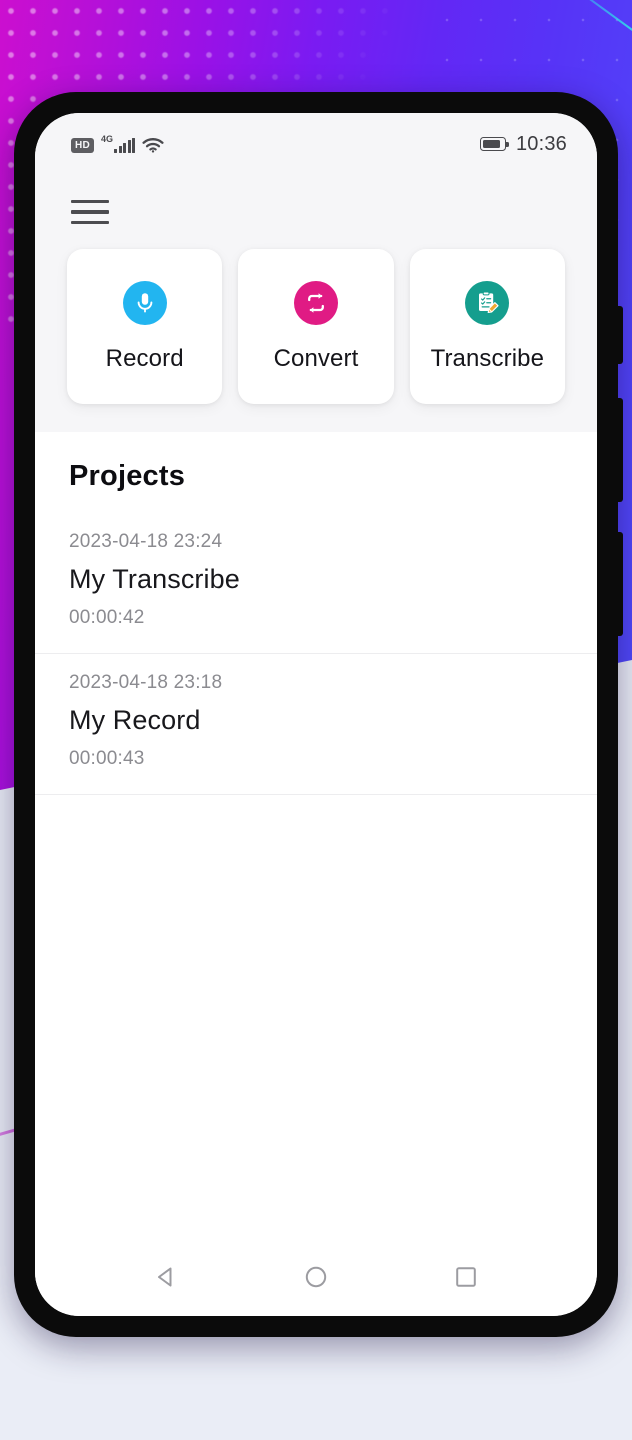 This screenshot has height=1440, width=632. I want to click on signal-bars-icon, so click(125, 145).